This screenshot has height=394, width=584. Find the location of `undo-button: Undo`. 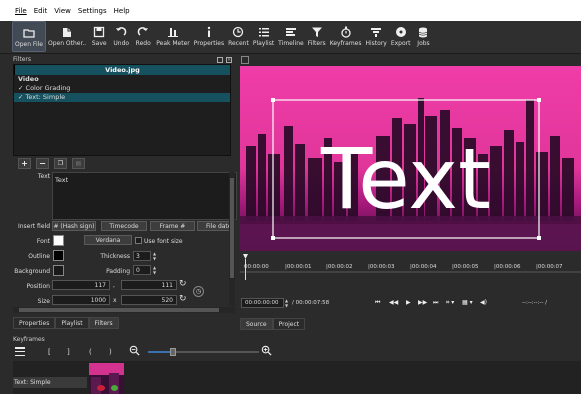

undo-button: Undo is located at coordinates (121, 36).